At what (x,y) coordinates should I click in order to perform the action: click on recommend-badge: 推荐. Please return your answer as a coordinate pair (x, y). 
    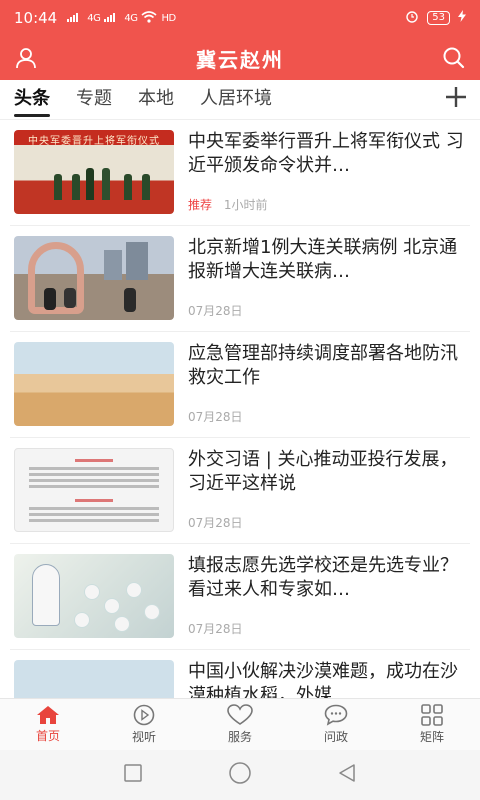
    Looking at the image, I should click on (200, 205).